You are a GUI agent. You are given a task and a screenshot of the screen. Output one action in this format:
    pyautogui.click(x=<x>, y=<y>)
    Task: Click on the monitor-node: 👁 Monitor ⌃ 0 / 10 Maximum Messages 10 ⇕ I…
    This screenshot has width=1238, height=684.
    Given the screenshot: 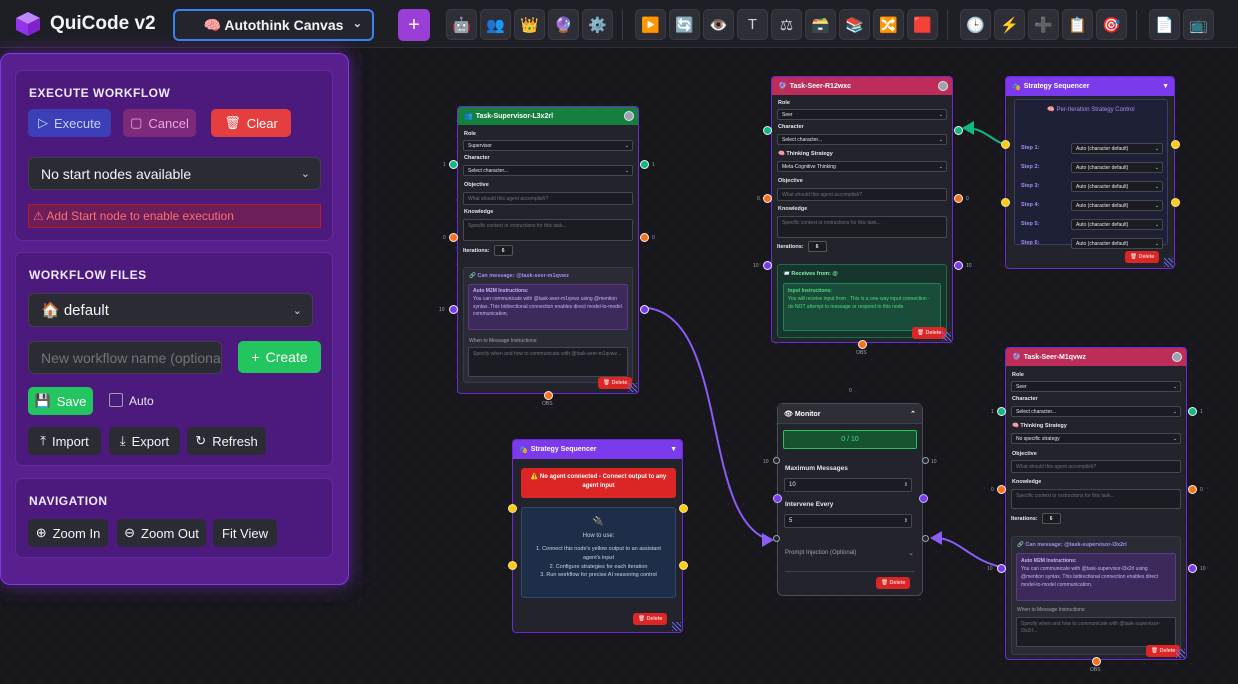 What is the action you would take?
    pyautogui.click(x=850, y=492)
    